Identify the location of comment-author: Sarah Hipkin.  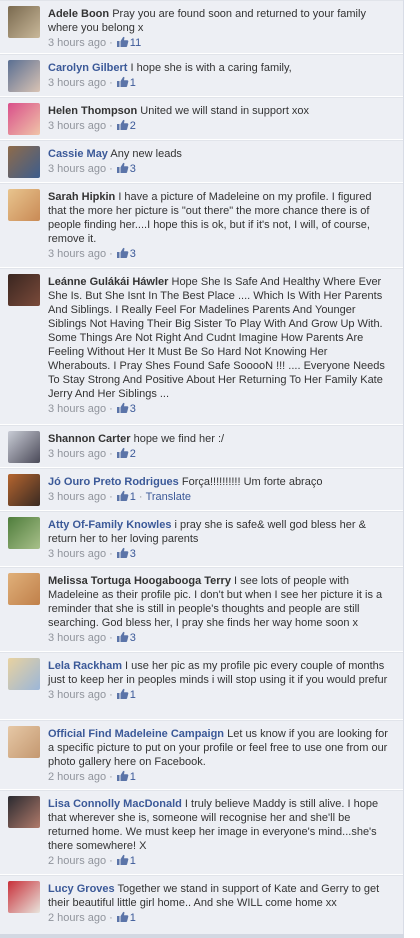
(81, 197).